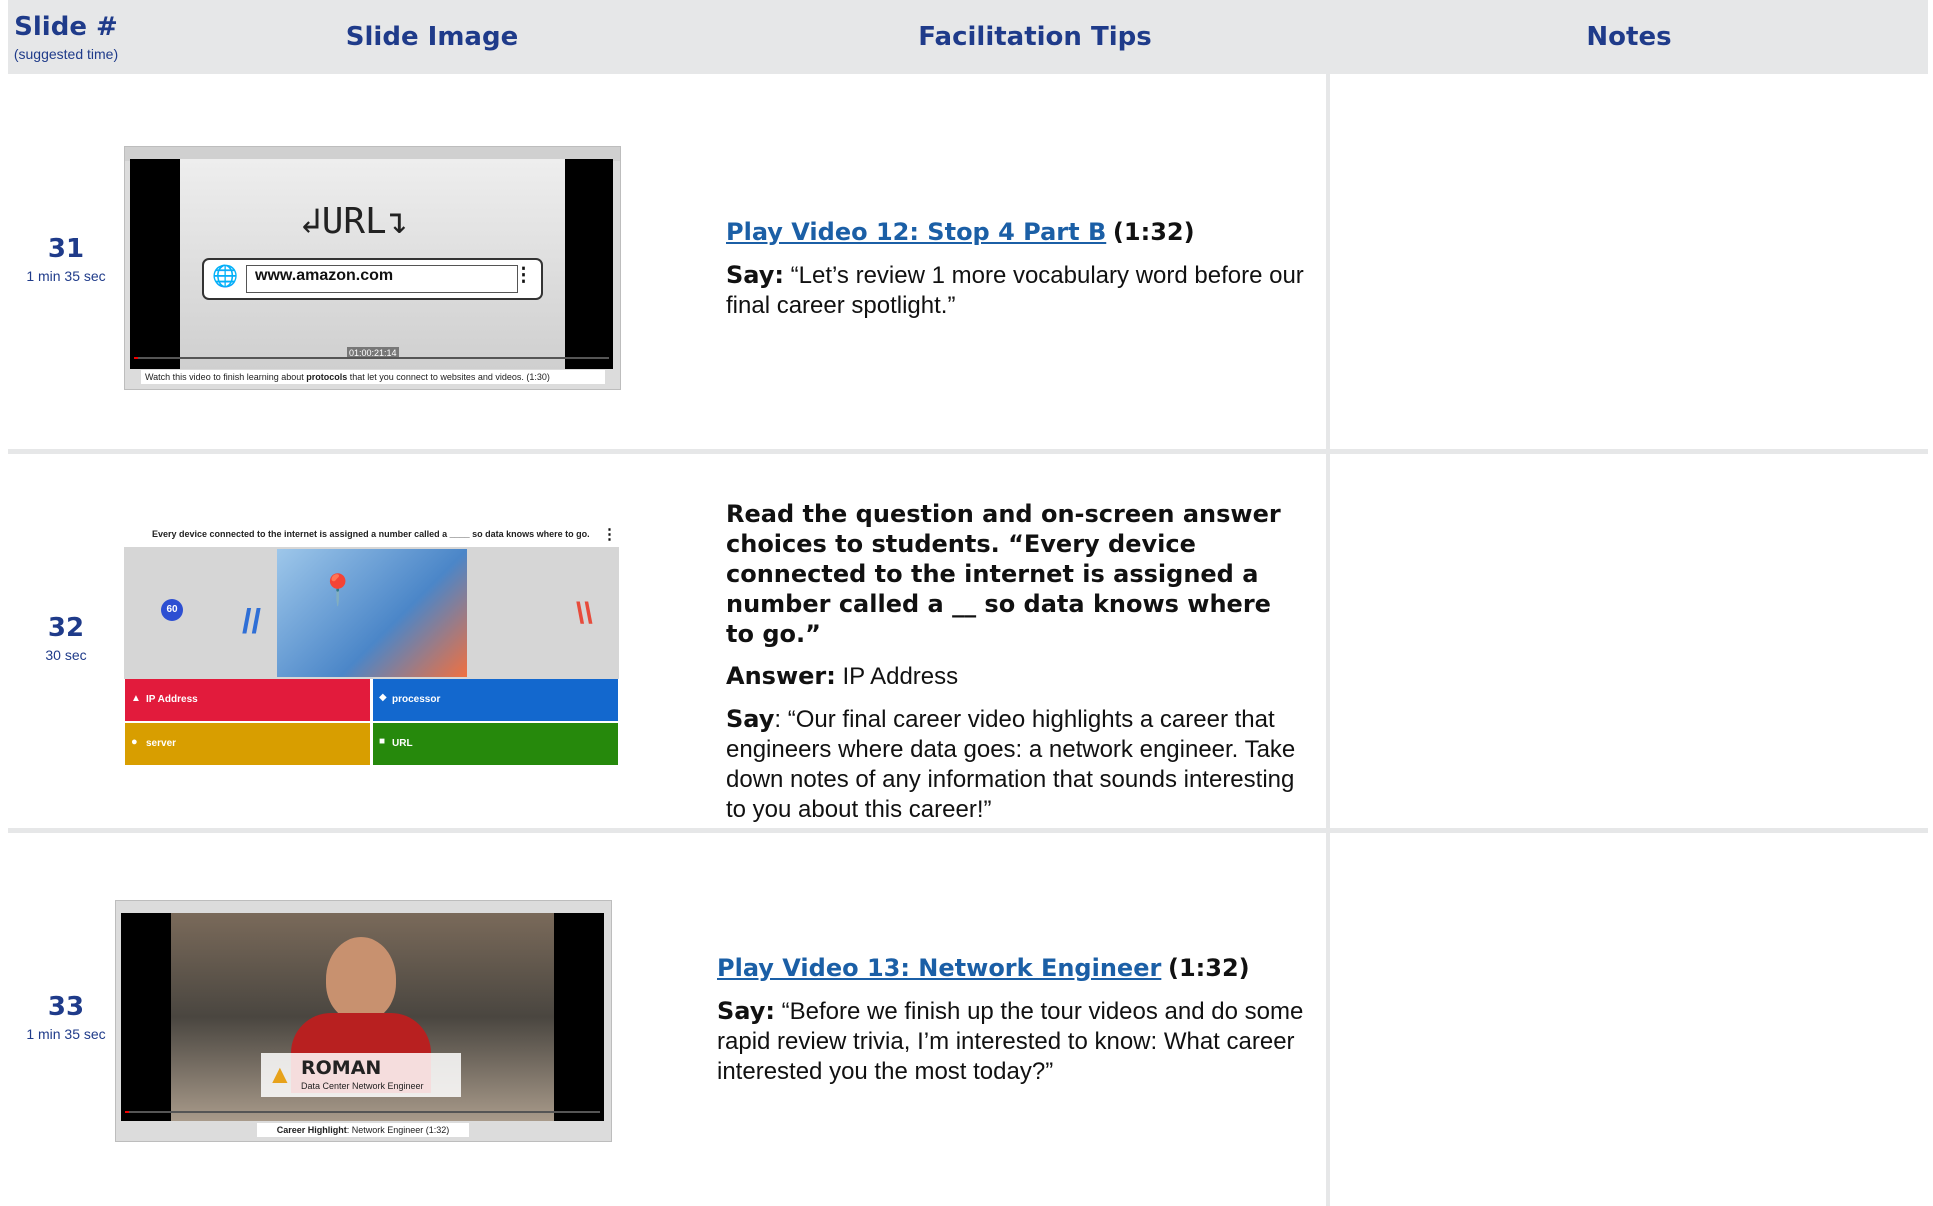 This screenshot has height=1206, width=1933. What do you see at coordinates (161, 743) in the screenshot?
I see `answer-label: server` at bounding box center [161, 743].